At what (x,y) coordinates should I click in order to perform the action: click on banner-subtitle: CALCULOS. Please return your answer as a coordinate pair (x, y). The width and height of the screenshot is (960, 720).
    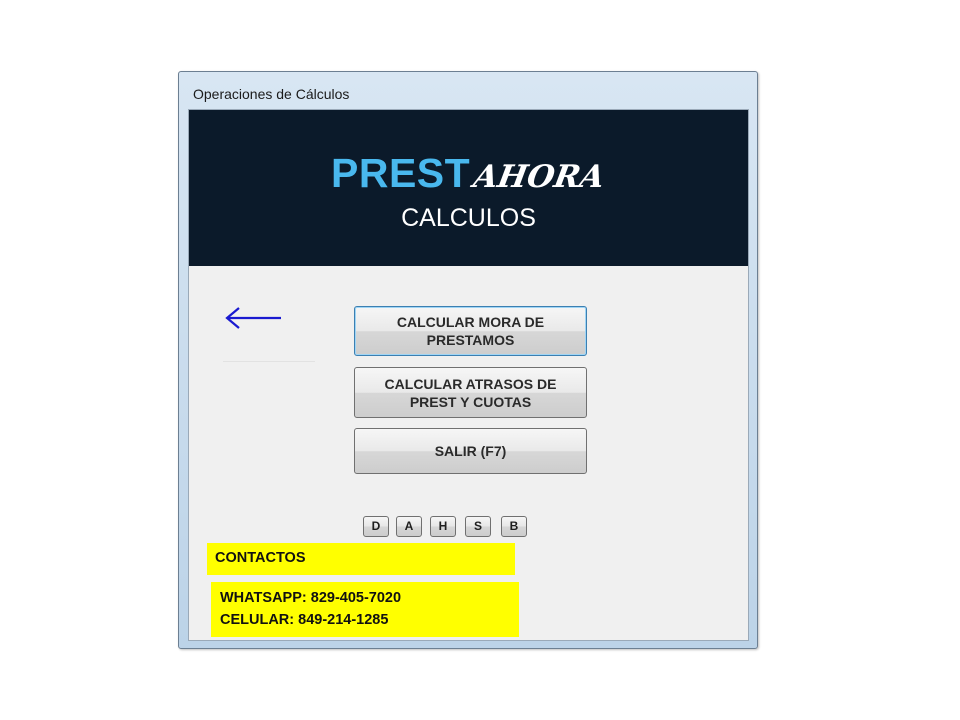
    Looking at the image, I should click on (468, 218).